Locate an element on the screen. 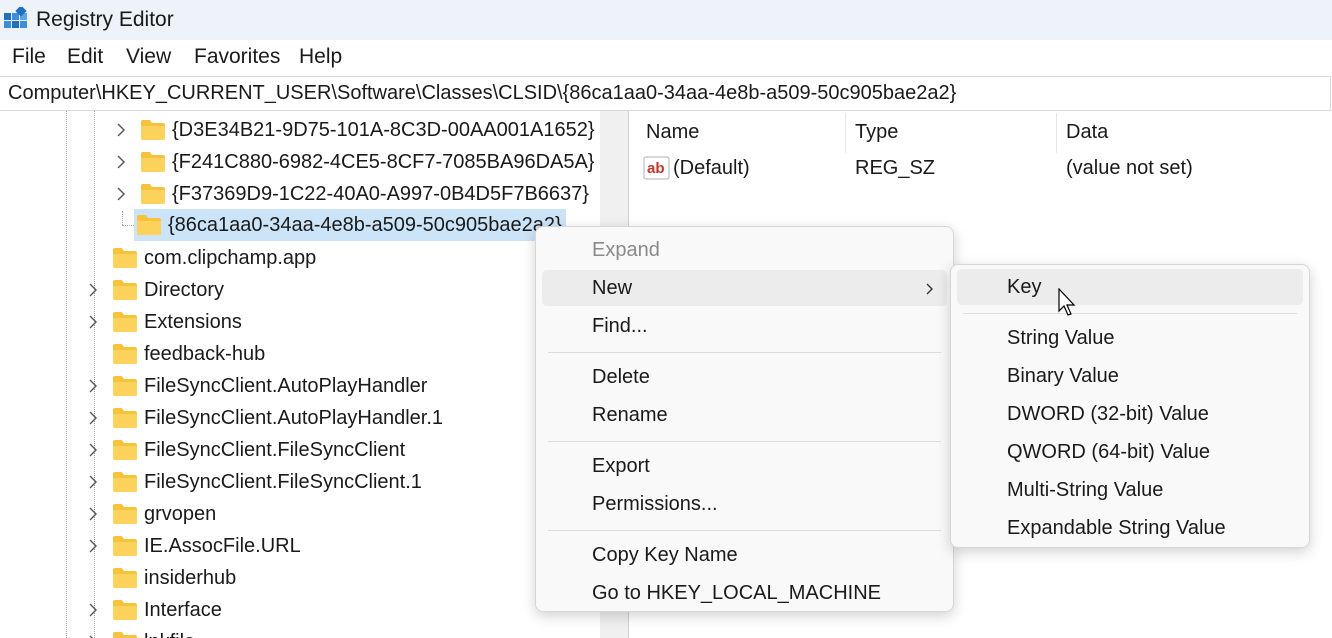 This screenshot has height=638, width=1332. menu-item-key: Key is located at coordinates (1130, 287).